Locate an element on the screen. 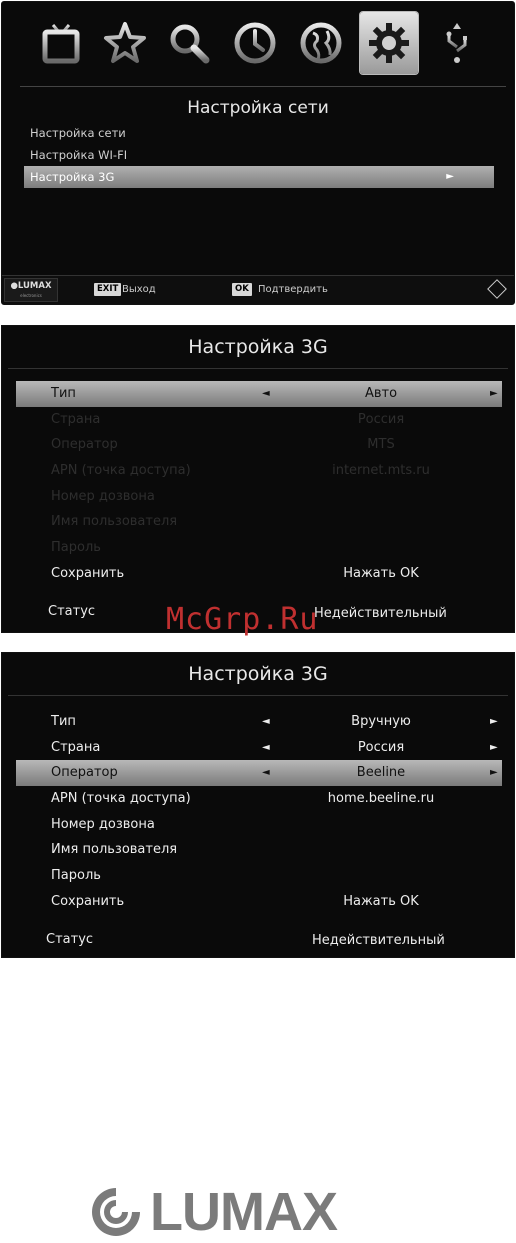  exit-label: Выход is located at coordinates (139, 289).